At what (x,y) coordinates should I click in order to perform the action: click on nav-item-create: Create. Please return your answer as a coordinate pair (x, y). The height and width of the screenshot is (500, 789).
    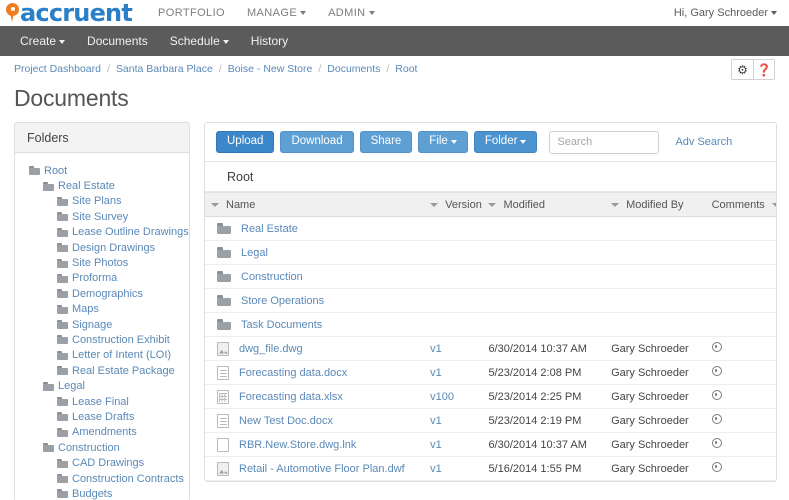
    Looking at the image, I should click on (43, 41).